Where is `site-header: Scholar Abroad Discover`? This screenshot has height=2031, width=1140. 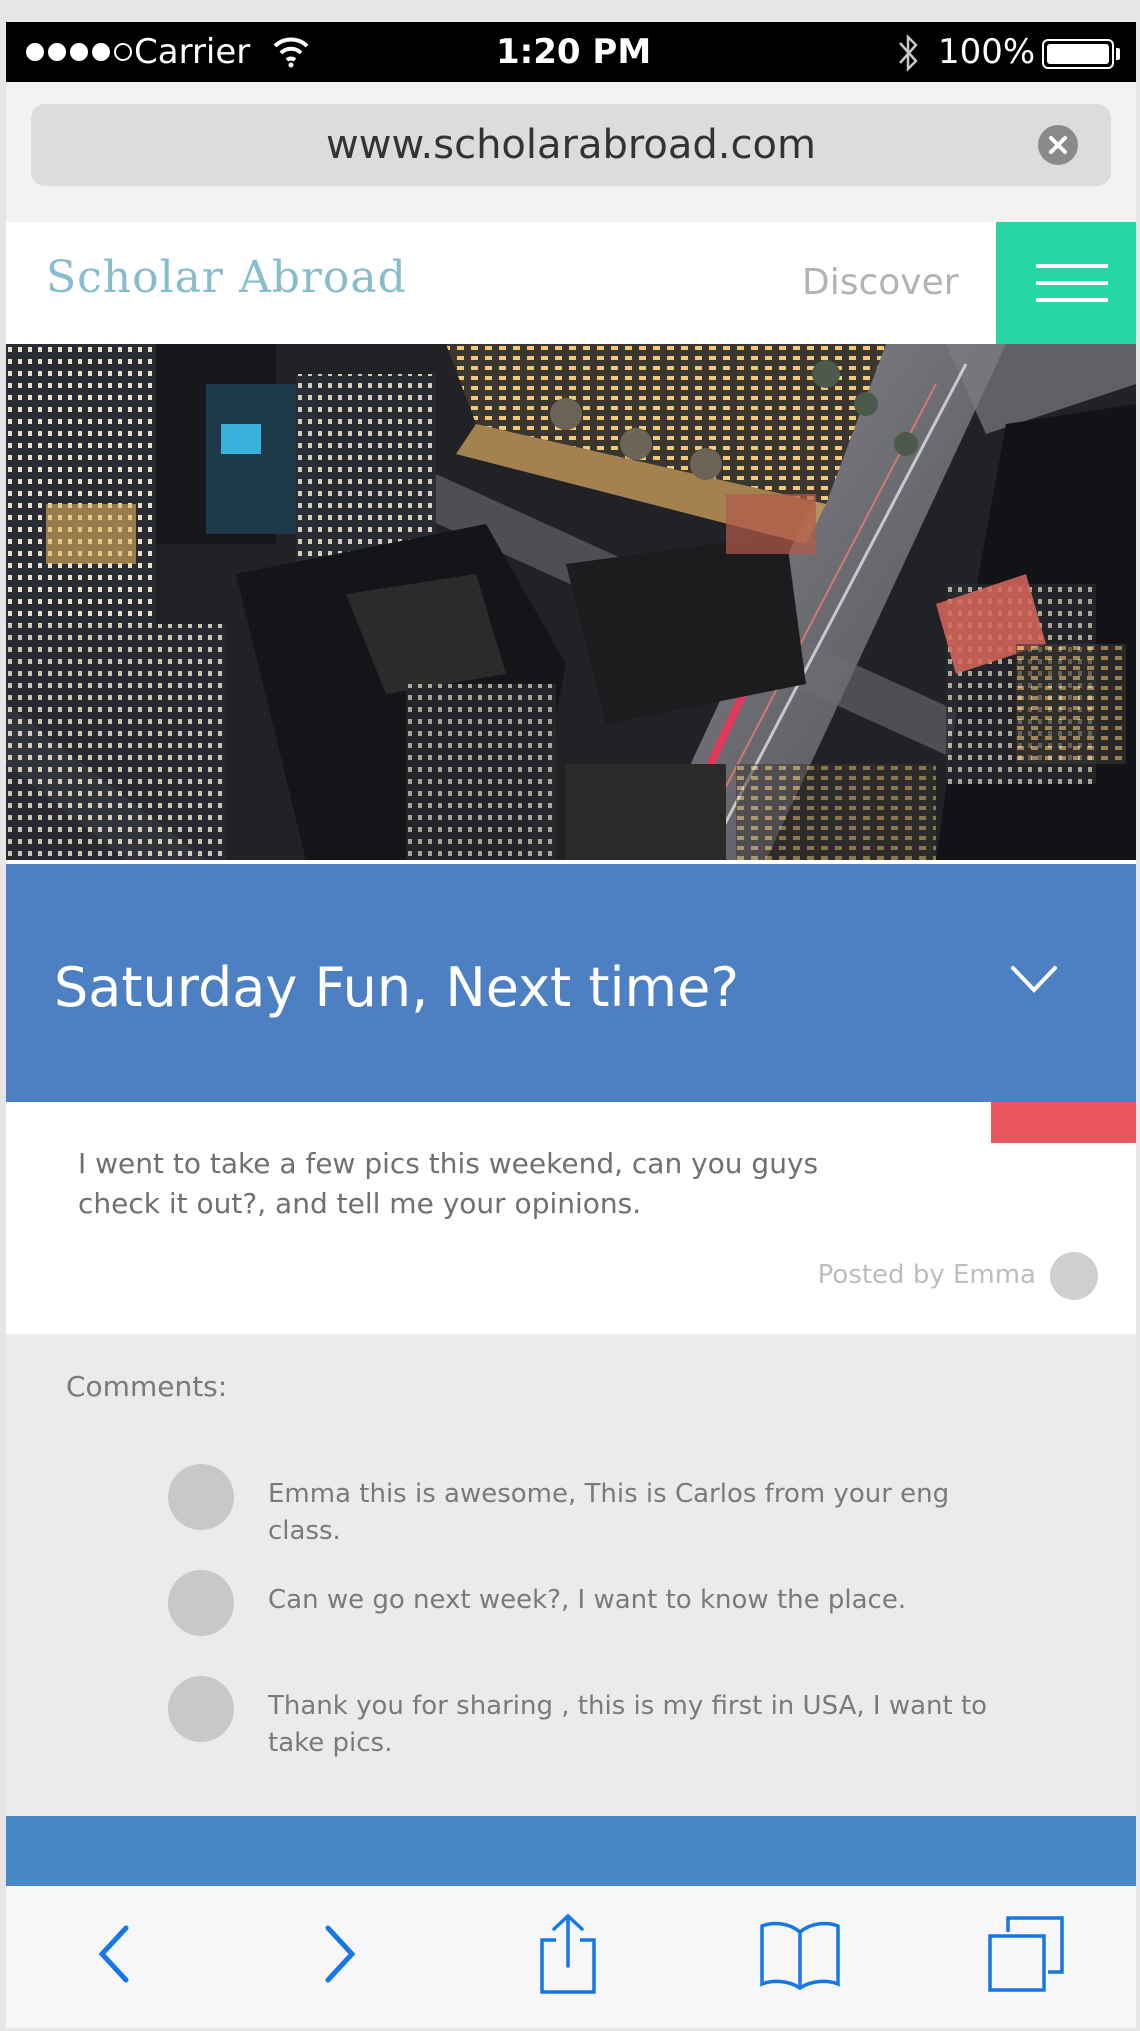
site-header: Scholar Abroad Discover is located at coordinates (571, 283).